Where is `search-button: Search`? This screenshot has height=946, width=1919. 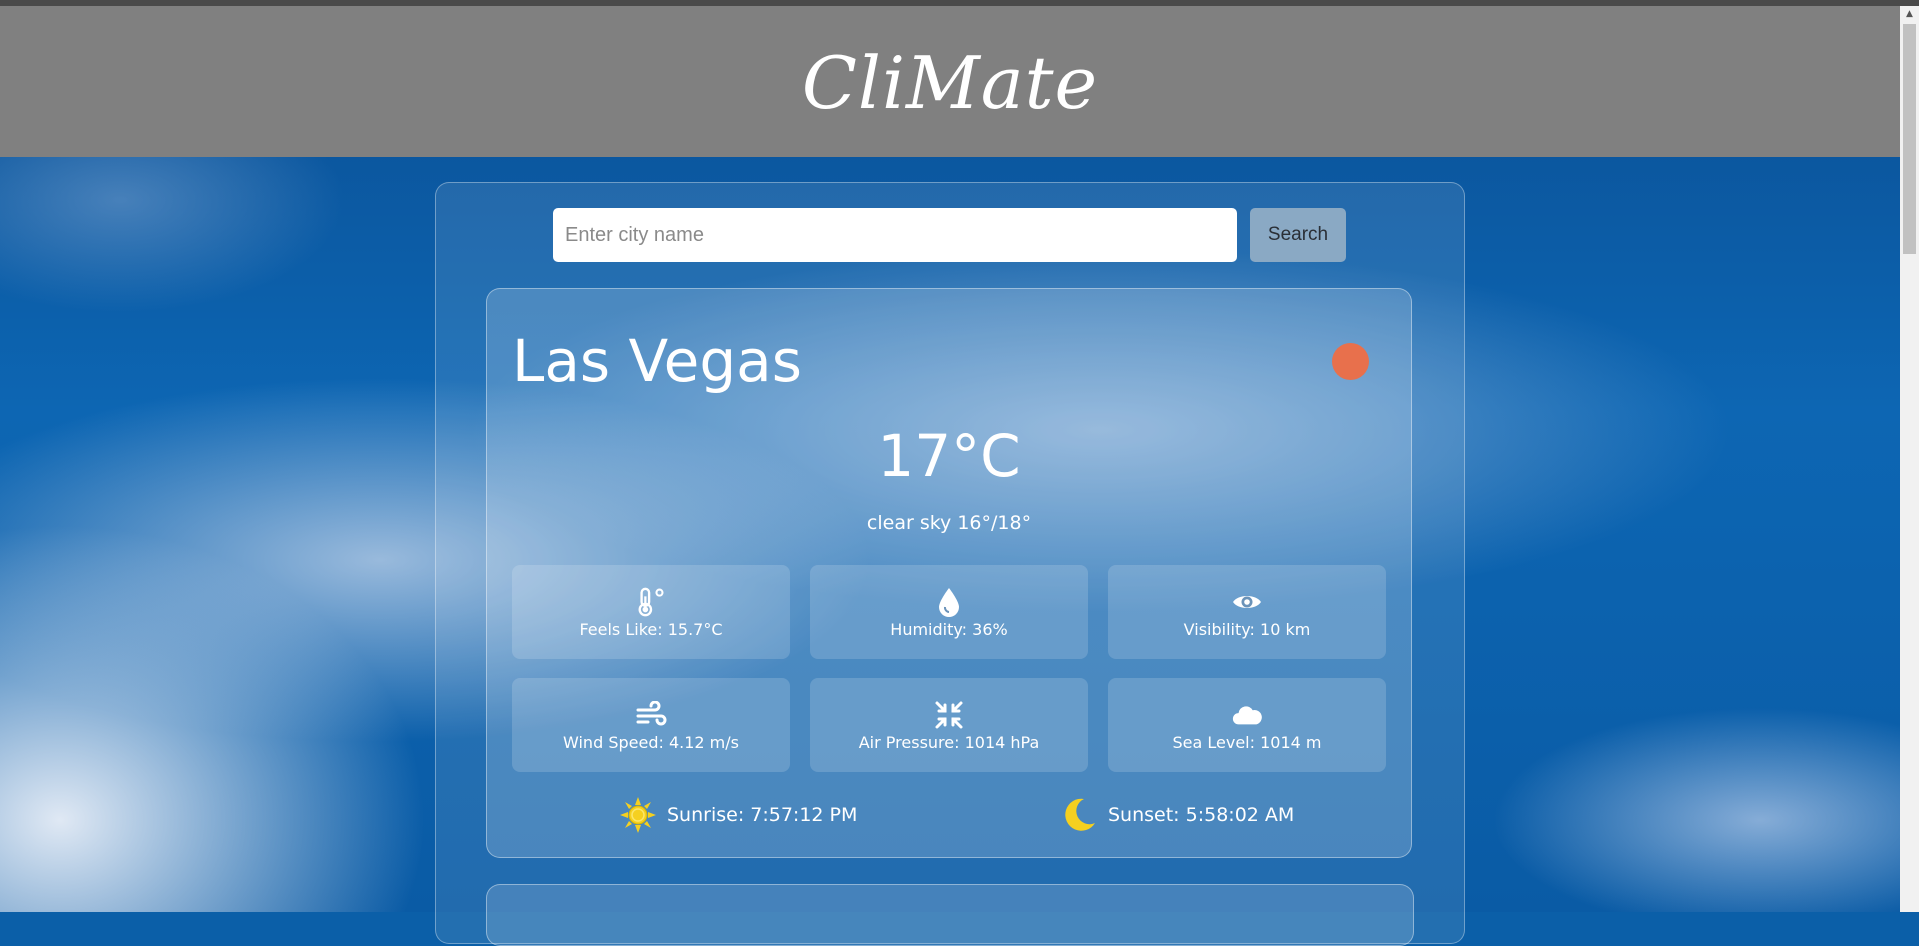
search-button: Search is located at coordinates (1298, 235).